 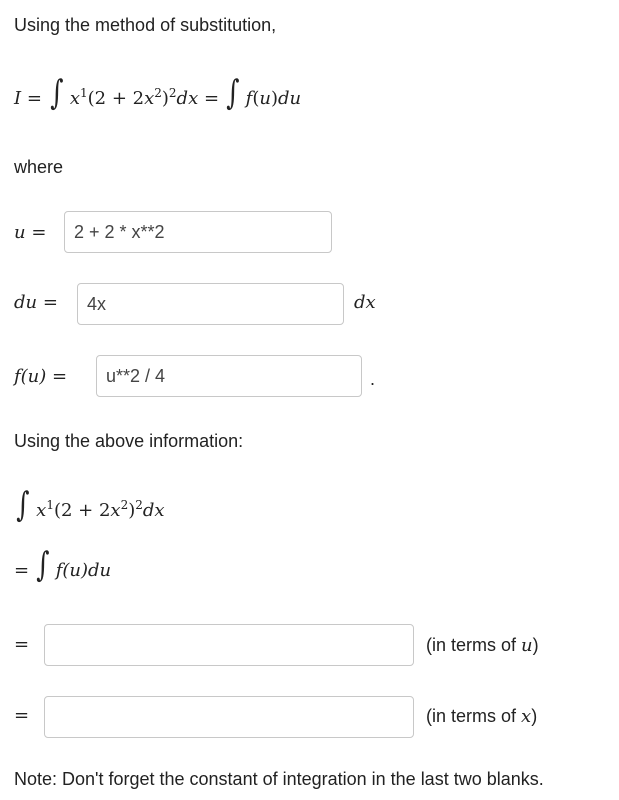 I want to click on where-text: where, so click(x=39, y=167).